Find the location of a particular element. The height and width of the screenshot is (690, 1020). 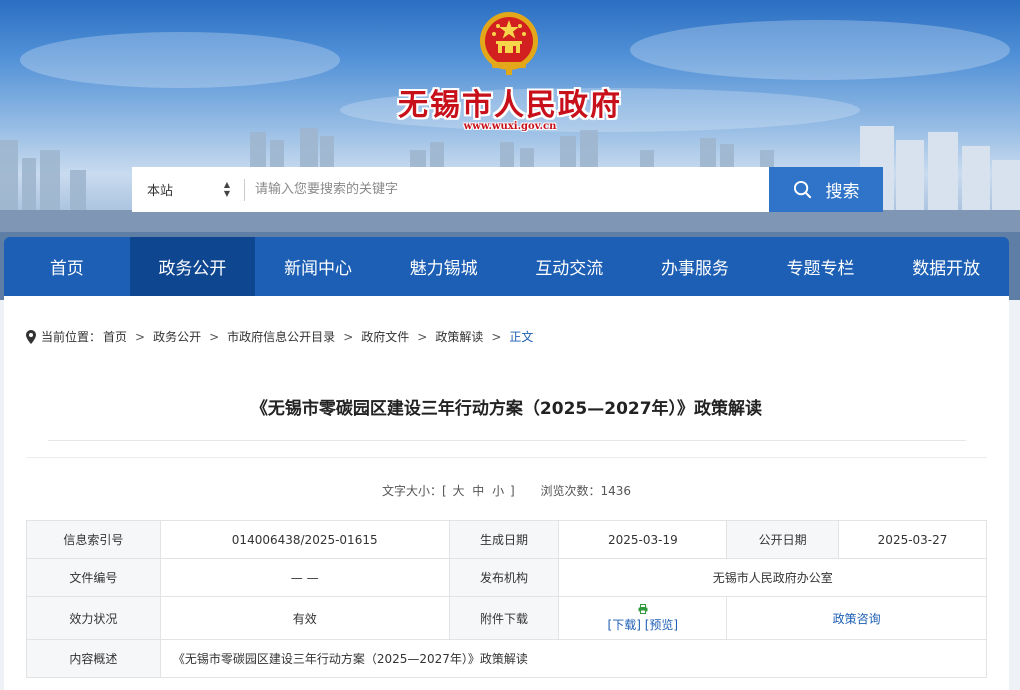

validity-label: 效力状况 is located at coordinates (93, 618).